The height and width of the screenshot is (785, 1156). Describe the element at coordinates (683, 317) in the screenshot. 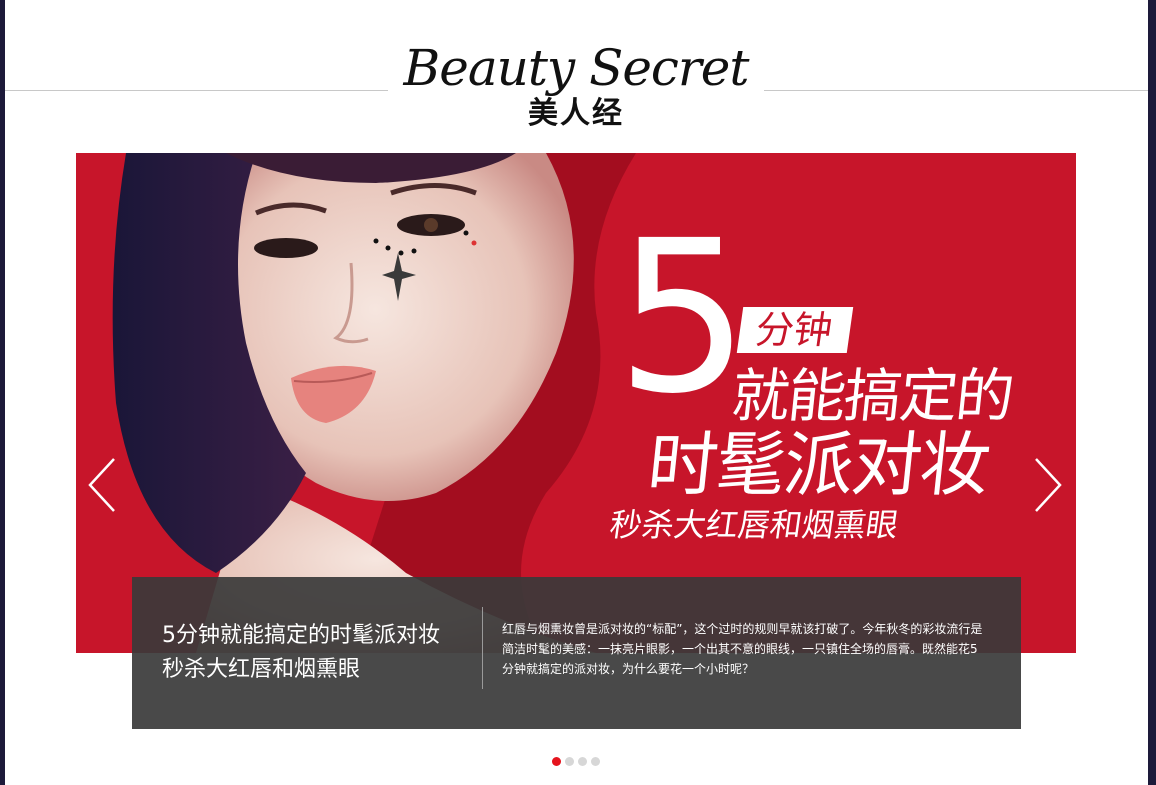

I see `headline-number: 5` at that location.